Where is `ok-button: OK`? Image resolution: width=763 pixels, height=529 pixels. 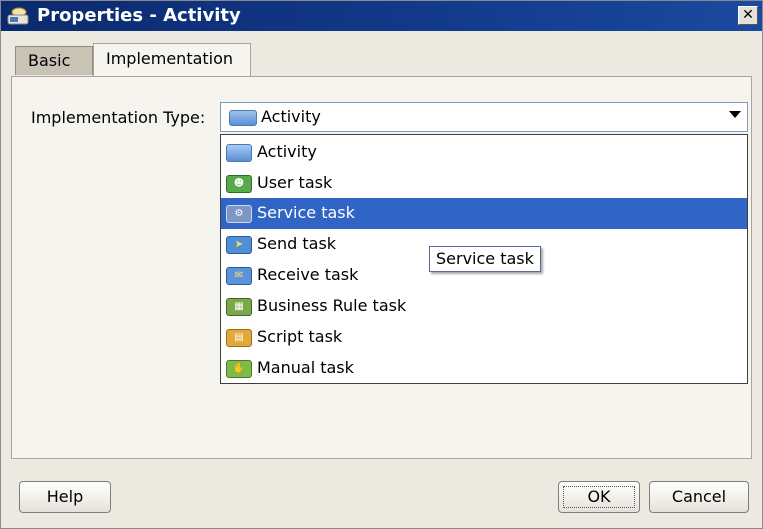
ok-button: OK is located at coordinates (599, 497).